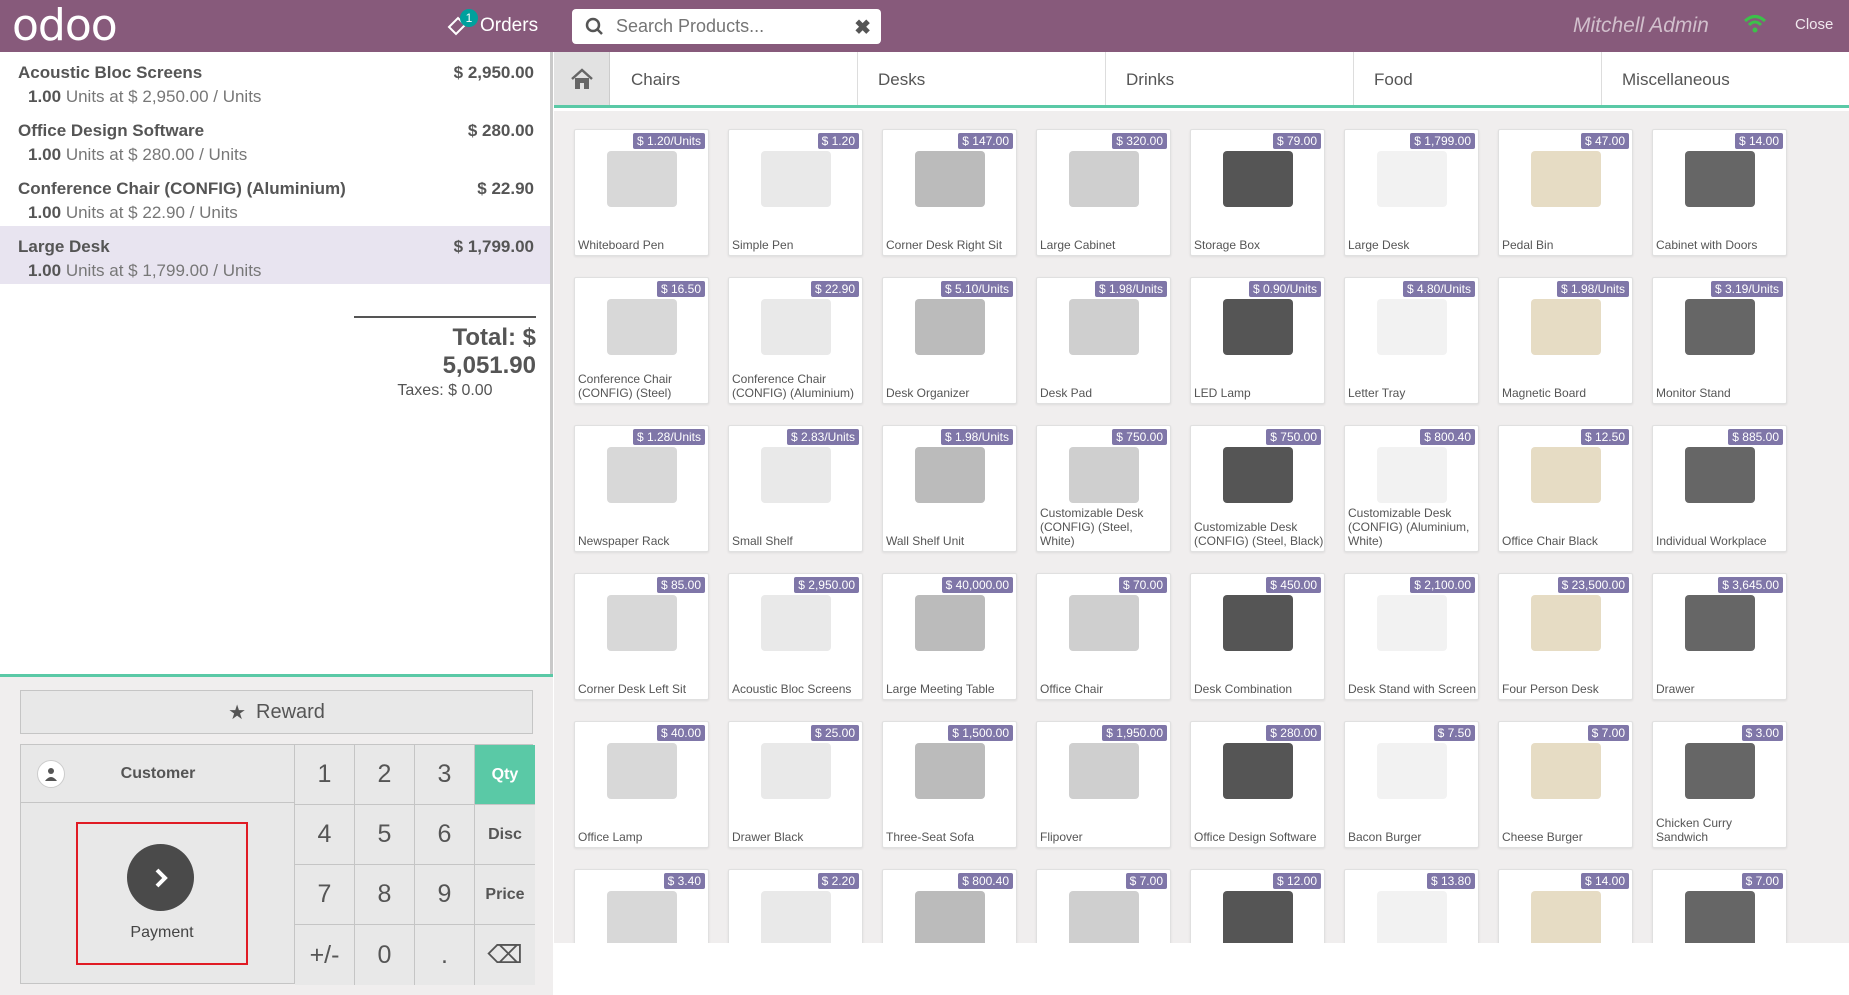 This screenshot has width=1849, height=995. What do you see at coordinates (641, 906) in the screenshot?
I see `product-card: $ 3.40` at bounding box center [641, 906].